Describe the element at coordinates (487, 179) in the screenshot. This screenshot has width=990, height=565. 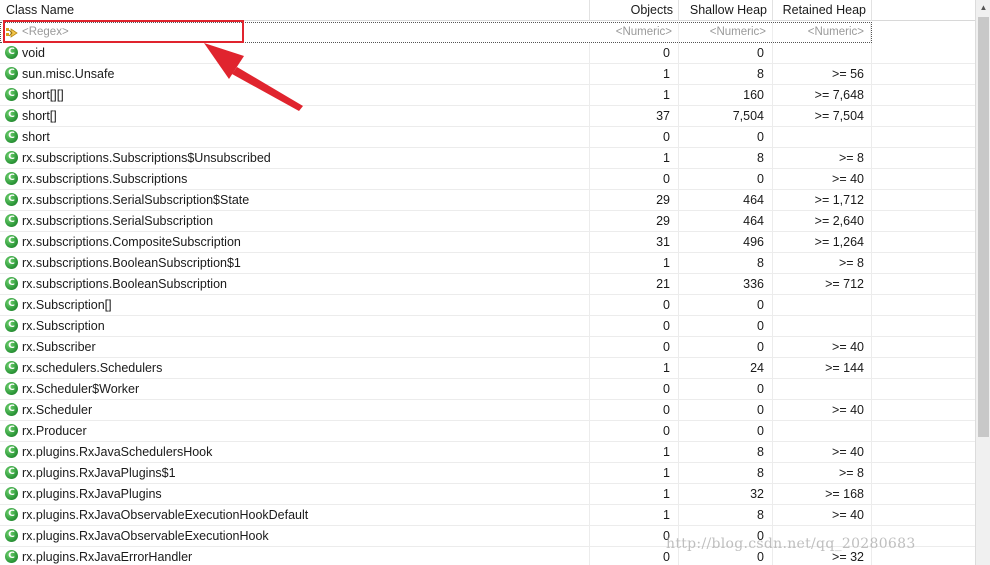
I see `table-row: Crx.subscriptions.Subscriptions 0 0 >= 40` at that location.